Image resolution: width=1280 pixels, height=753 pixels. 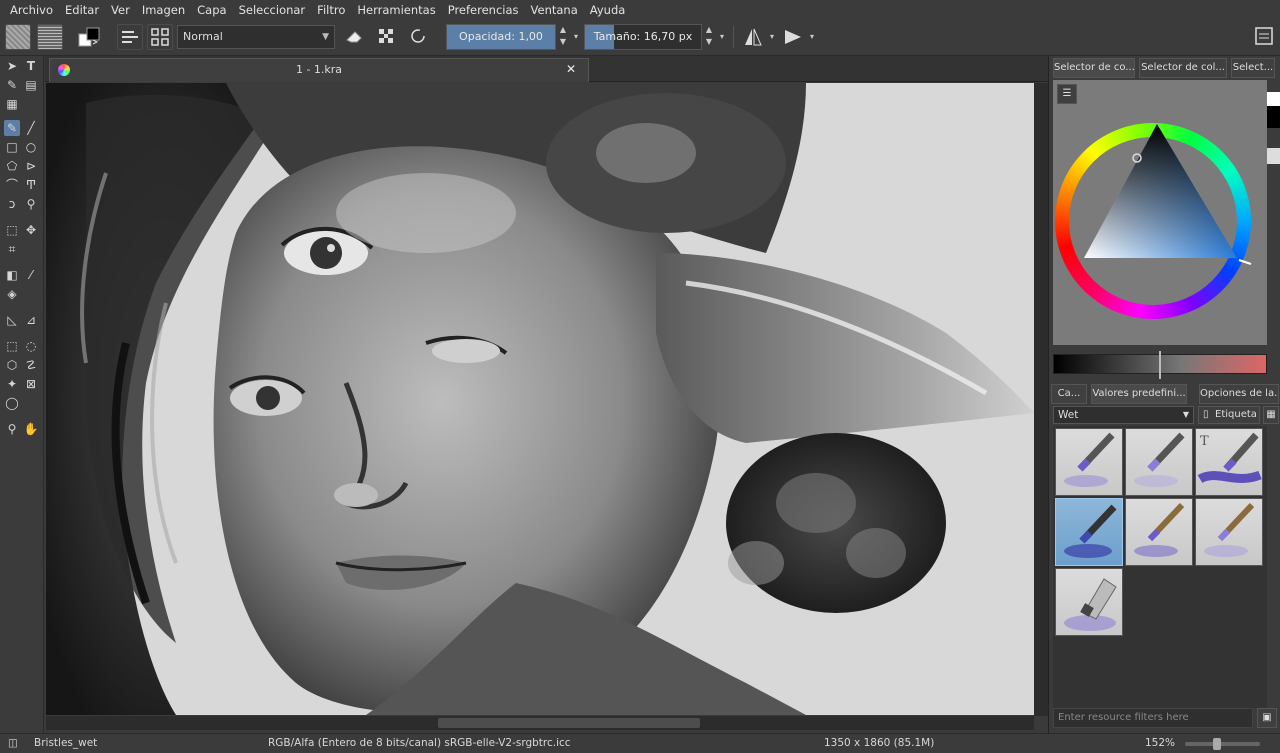 I want to click on zoom-slider, so click(x=1222, y=744).